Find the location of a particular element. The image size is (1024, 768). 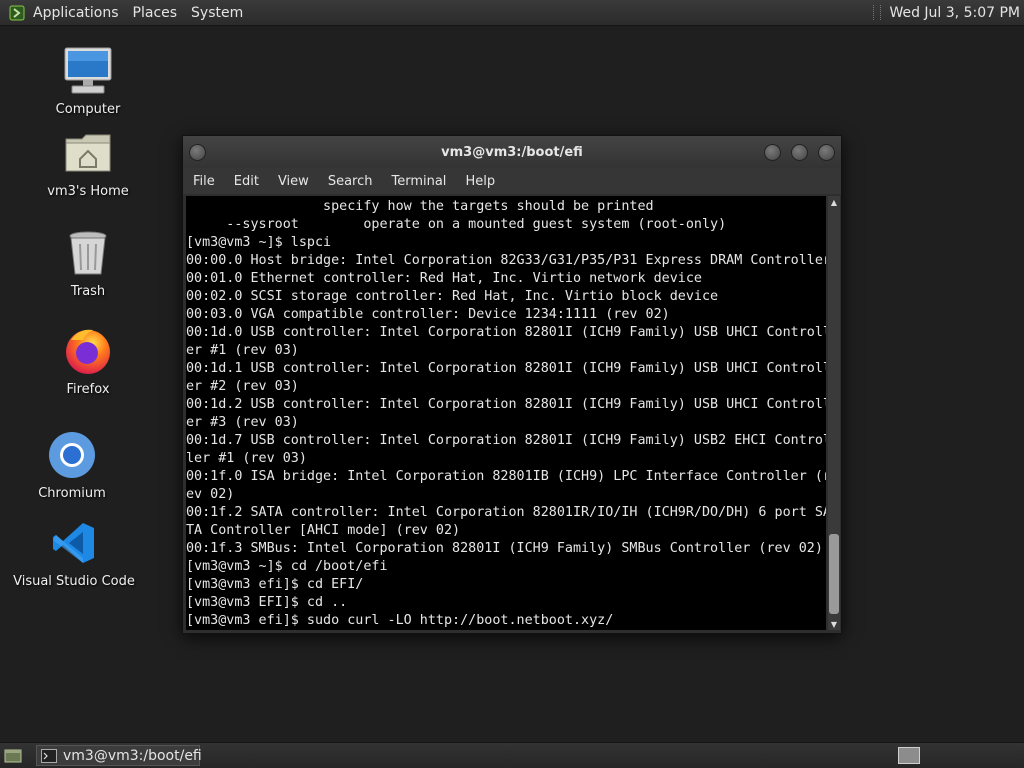

maximize-button is located at coordinates (799, 152).